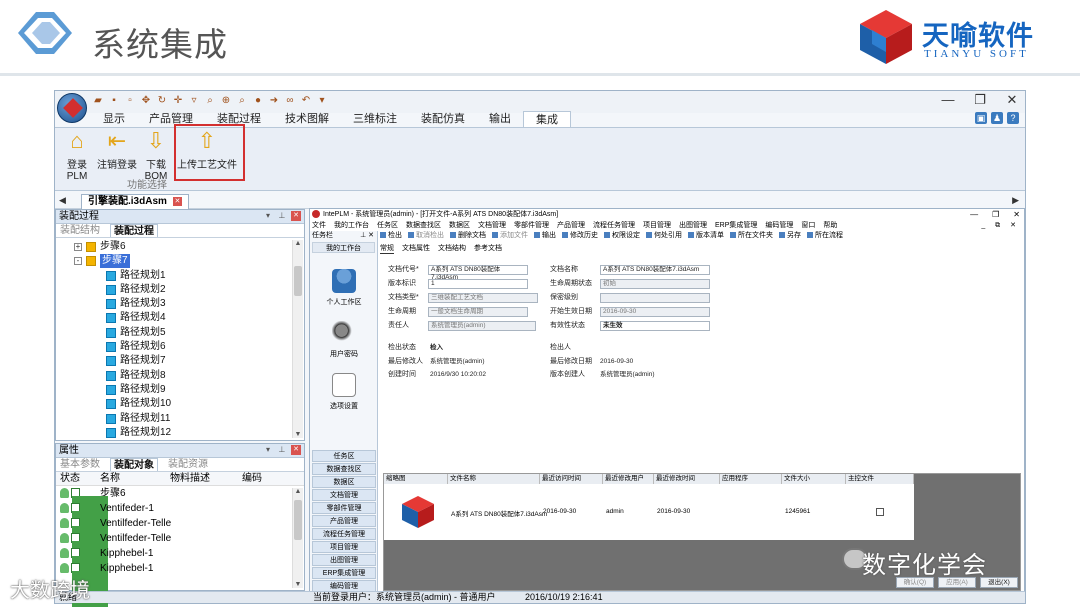 The image size is (1080, 608). What do you see at coordinates (194, 101) in the screenshot?
I see `select-icon: ▿` at bounding box center [194, 101].